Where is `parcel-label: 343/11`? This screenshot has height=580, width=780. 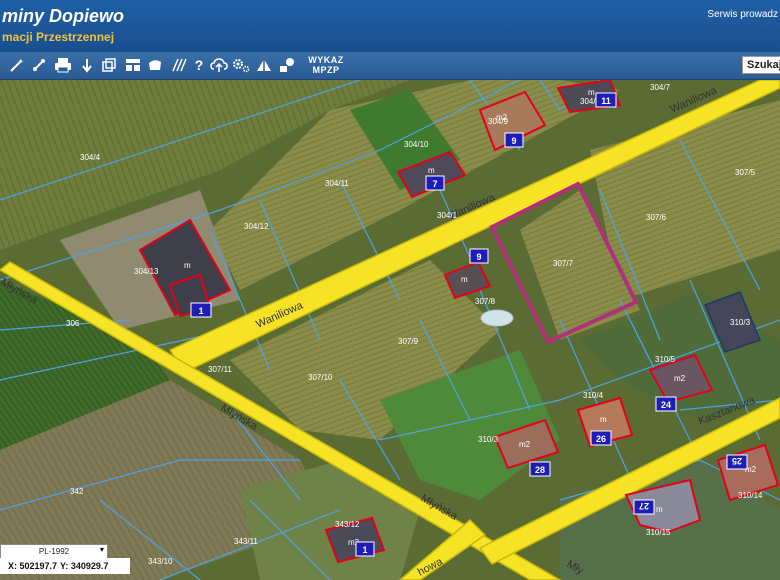
parcel-label: 343/11 is located at coordinates (246, 541).